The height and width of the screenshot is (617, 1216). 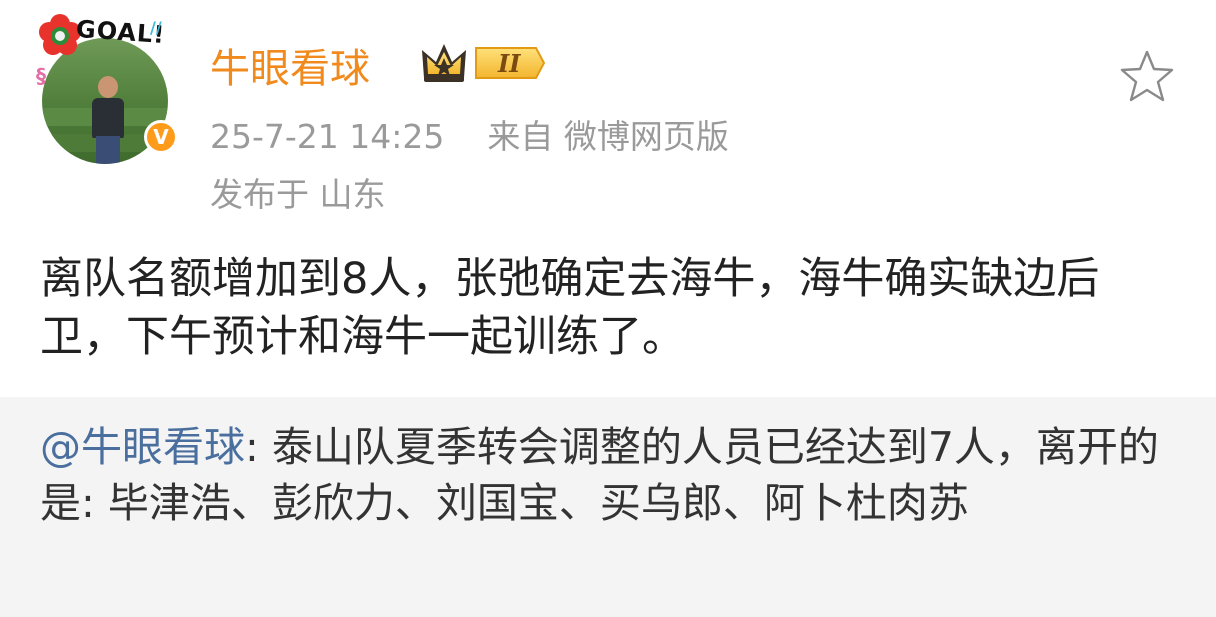 What do you see at coordinates (469, 134) in the screenshot?
I see `post-meta: 25-7-21 14:25 来自 微博网页版` at bounding box center [469, 134].